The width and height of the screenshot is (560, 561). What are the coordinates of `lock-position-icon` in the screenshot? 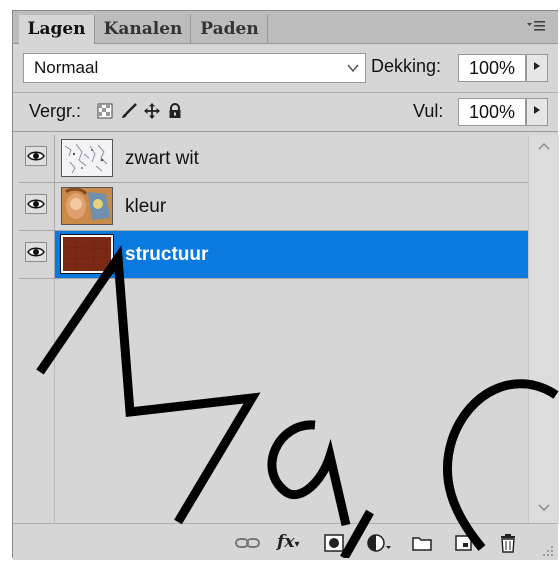 It's located at (152, 111).